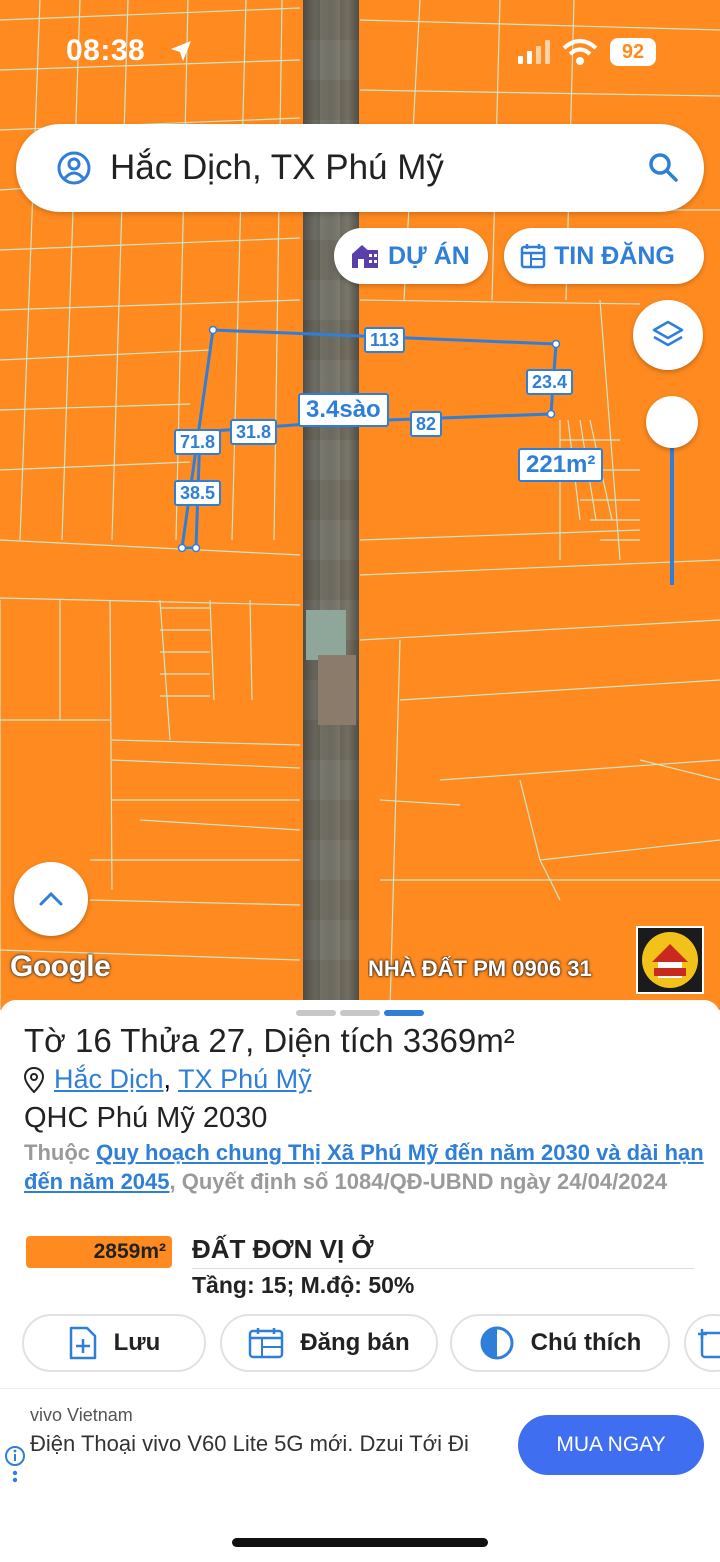 The width and height of the screenshot is (720, 1562). What do you see at coordinates (534, 52) in the screenshot?
I see `cellular-signal-icon` at bounding box center [534, 52].